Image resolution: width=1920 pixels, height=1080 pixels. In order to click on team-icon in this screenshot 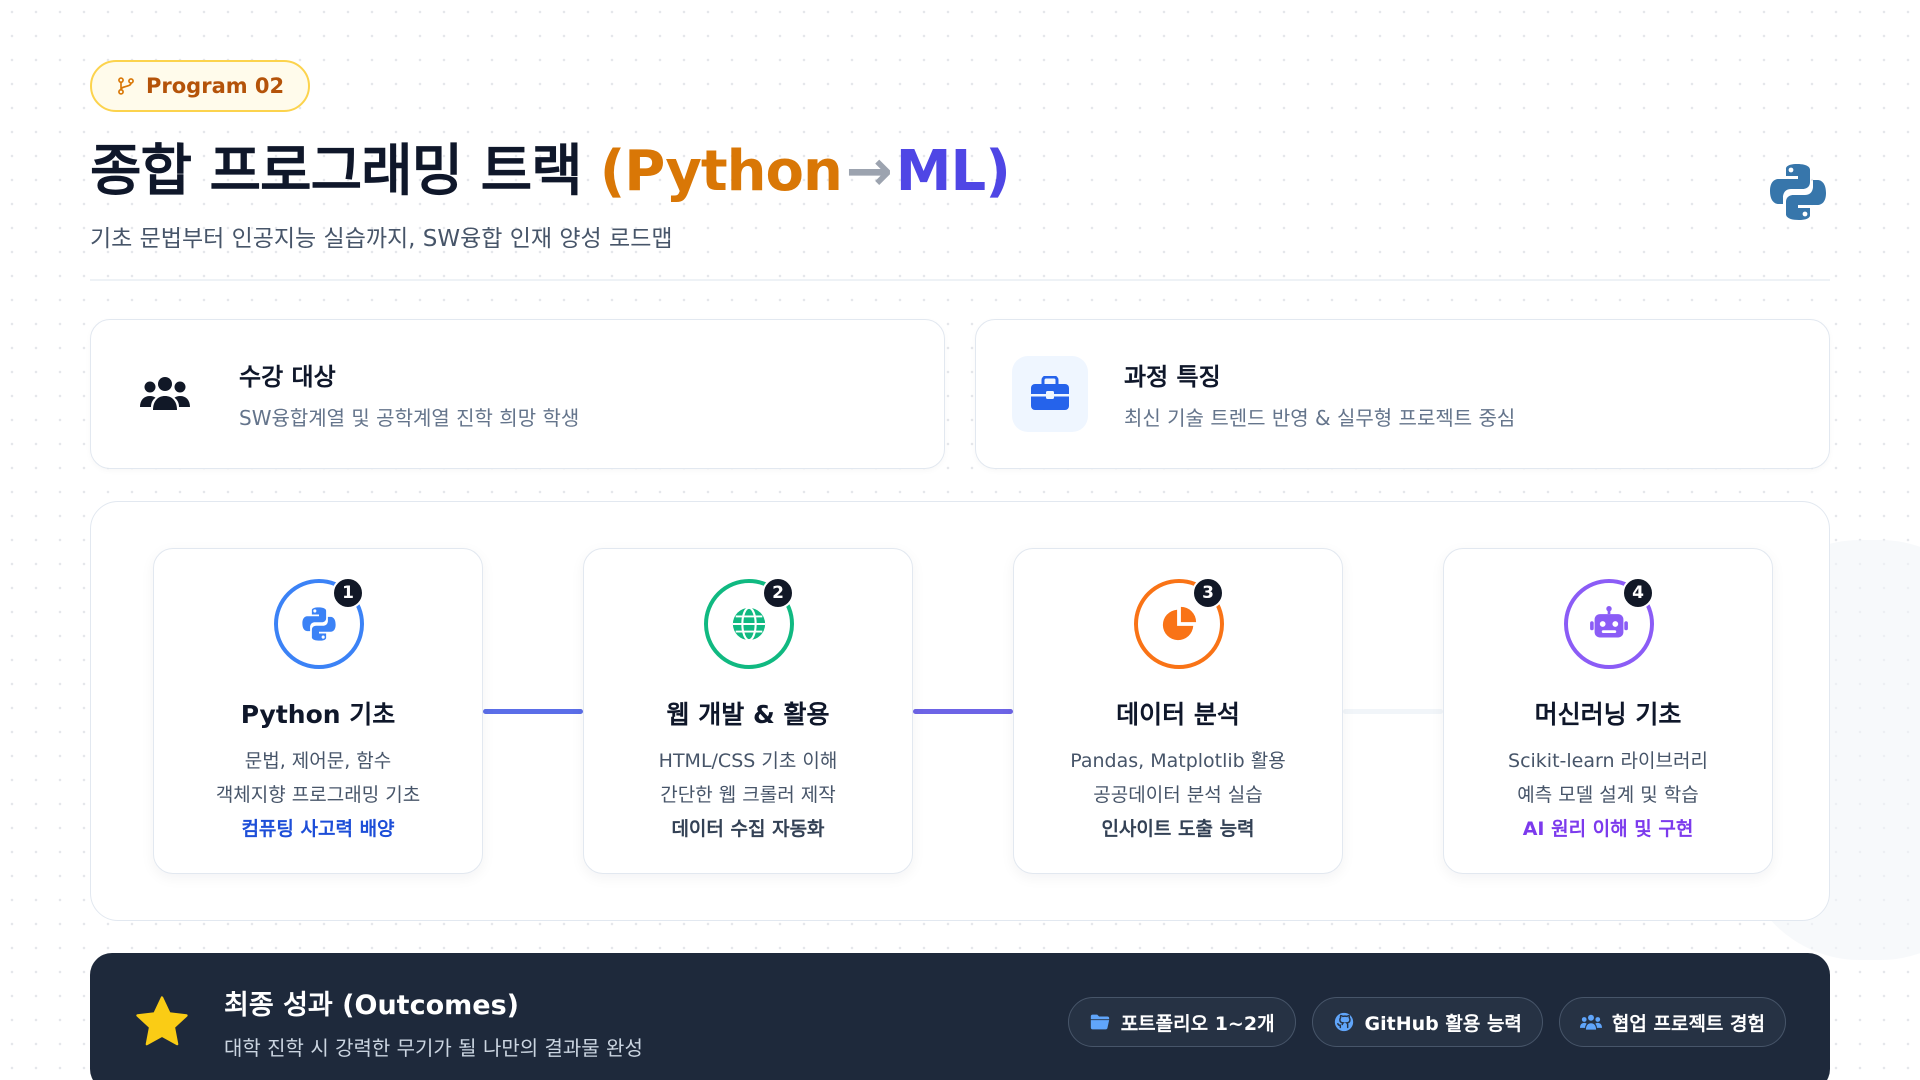, I will do `click(1590, 1022)`.